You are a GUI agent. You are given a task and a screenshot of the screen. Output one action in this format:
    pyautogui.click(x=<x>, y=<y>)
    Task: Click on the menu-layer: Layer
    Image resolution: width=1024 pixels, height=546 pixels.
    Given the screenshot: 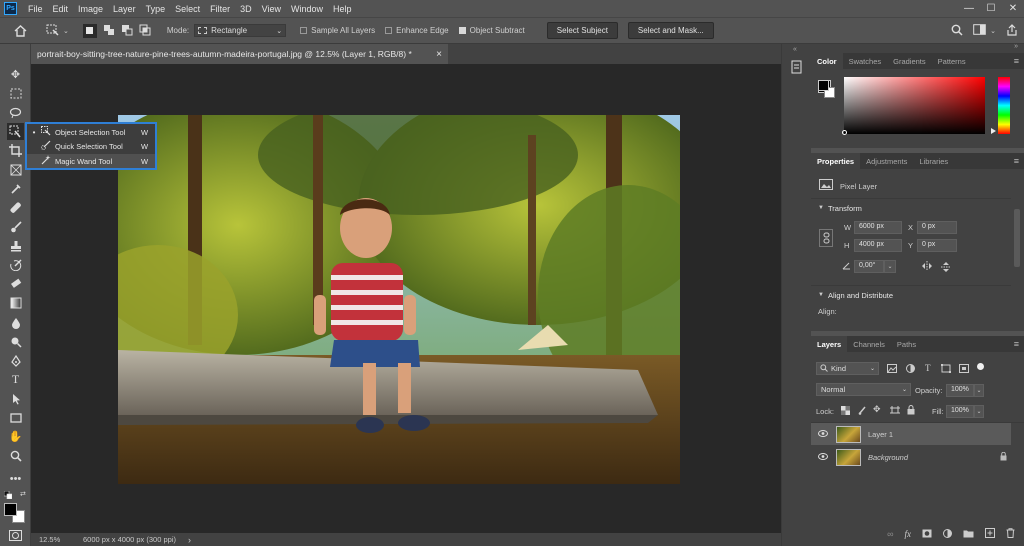 What is the action you would take?
    pyautogui.click(x=124, y=9)
    